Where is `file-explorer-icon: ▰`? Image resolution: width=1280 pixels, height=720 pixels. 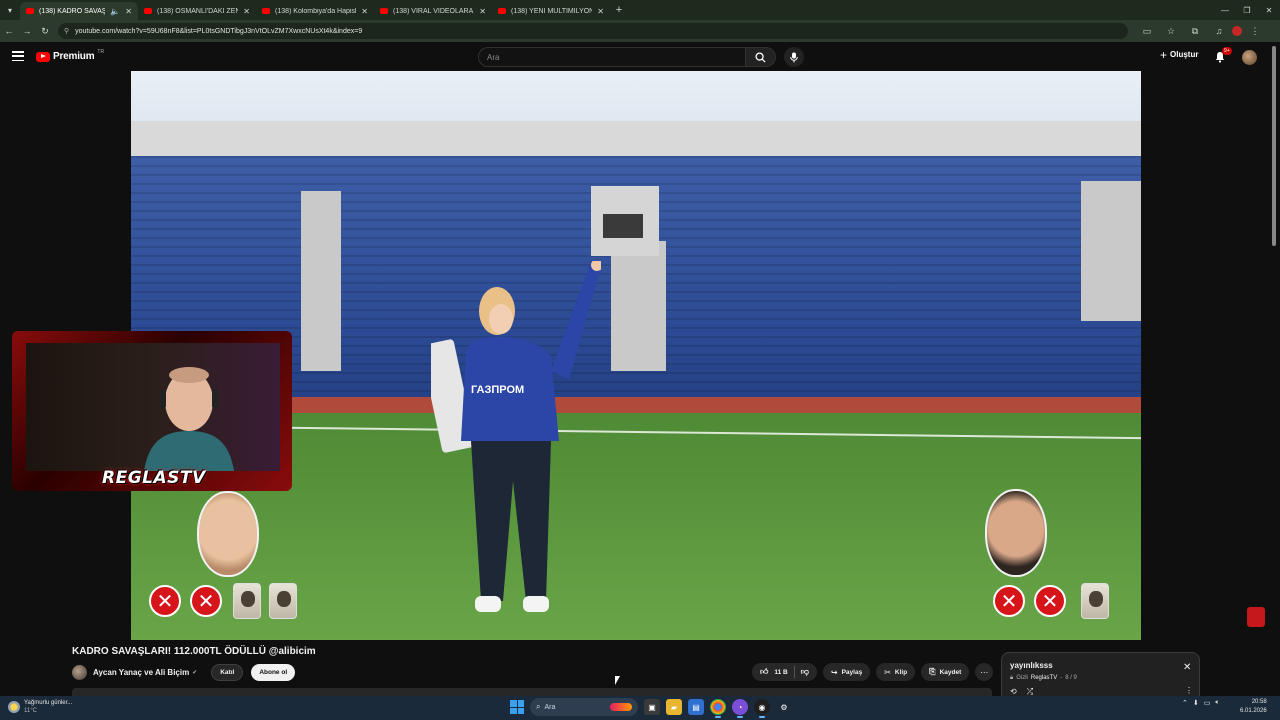
file-explorer-icon: ▰ is located at coordinates (674, 707).